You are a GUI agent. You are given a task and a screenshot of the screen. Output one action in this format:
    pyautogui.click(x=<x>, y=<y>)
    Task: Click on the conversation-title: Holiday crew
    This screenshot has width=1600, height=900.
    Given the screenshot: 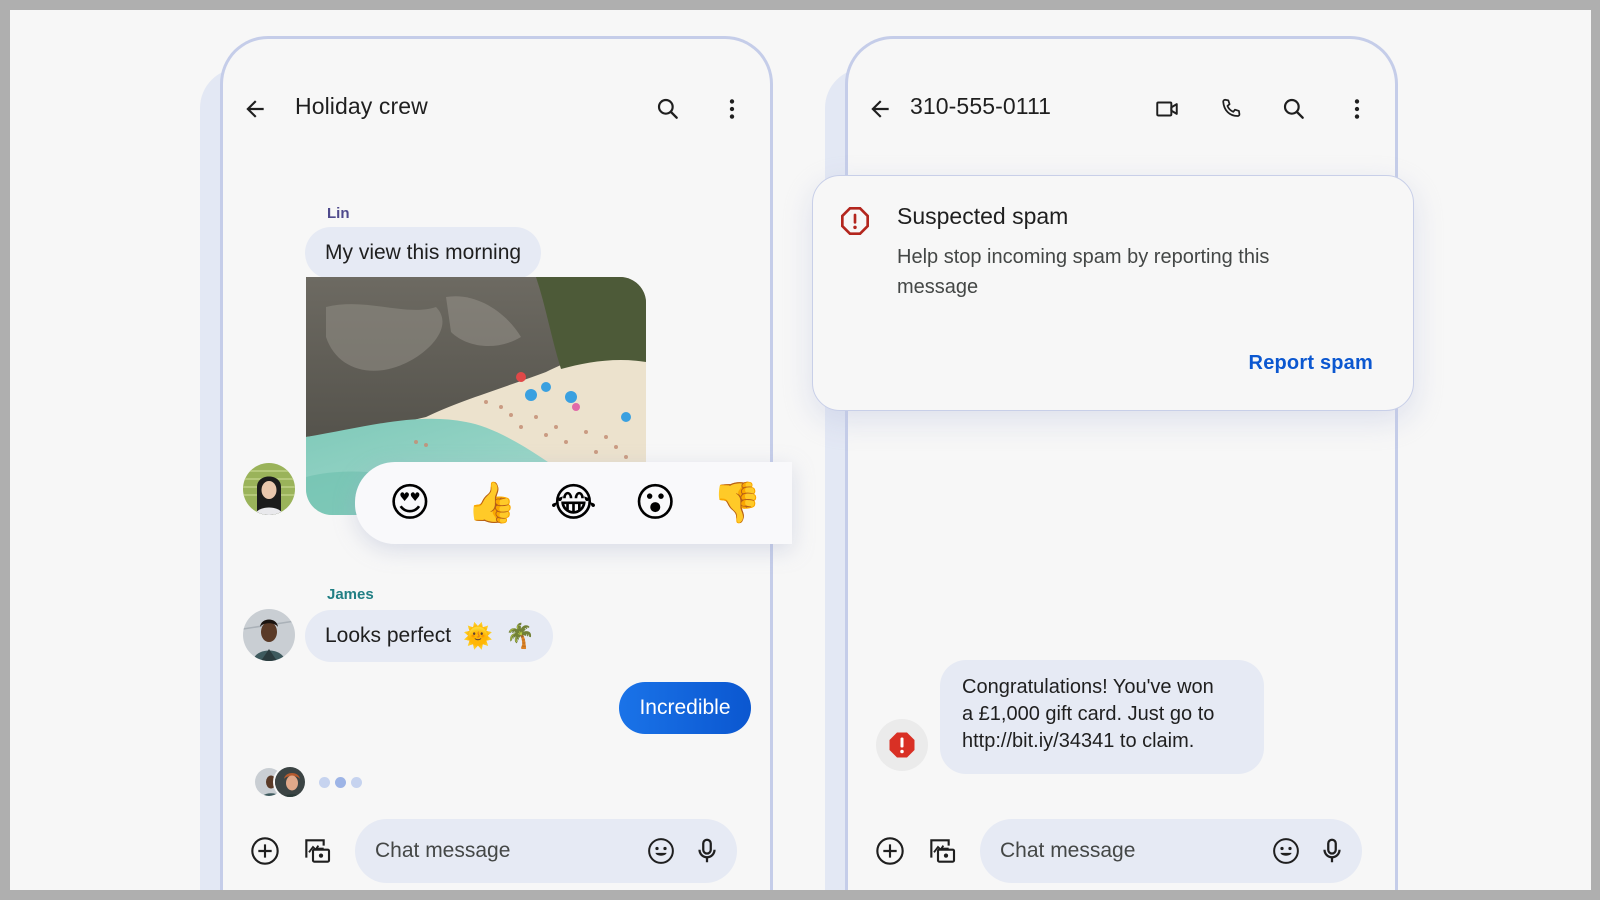 What is the action you would take?
    pyautogui.click(x=361, y=106)
    